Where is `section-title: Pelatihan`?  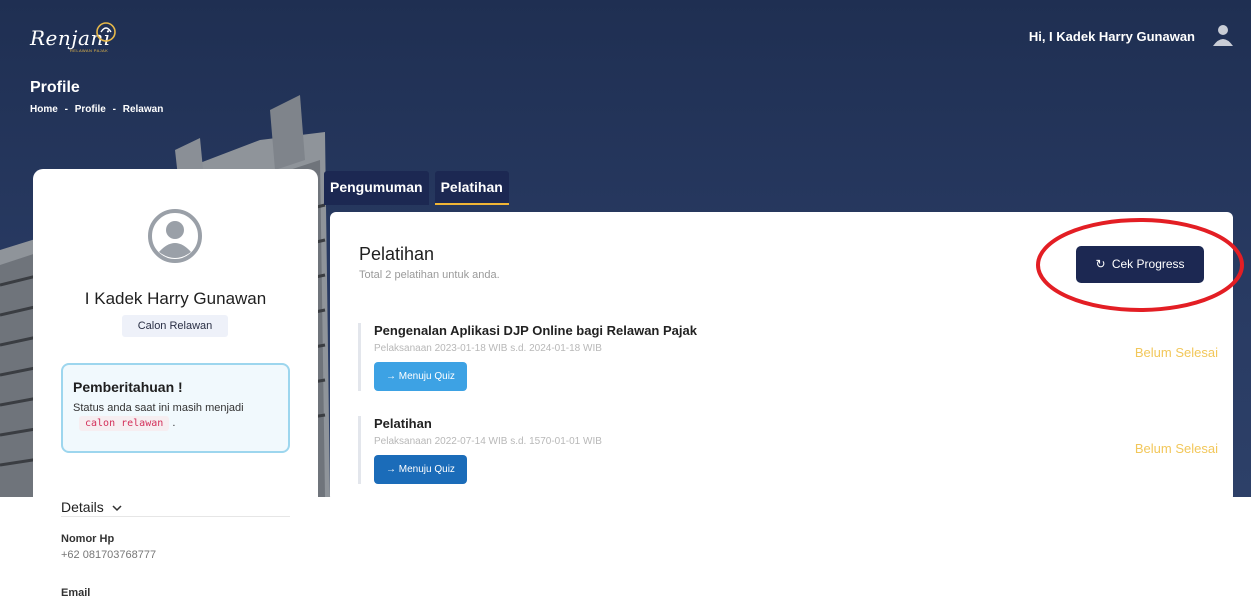
section-title: Pelatihan is located at coordinates (397, 254).